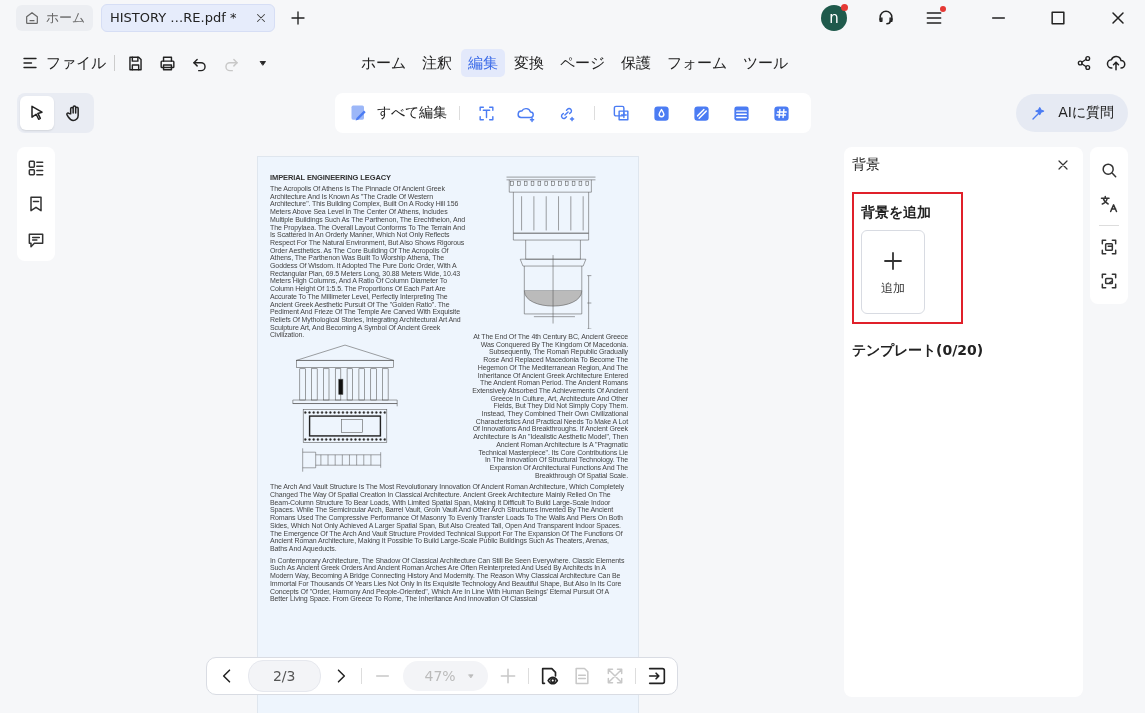  What do you see at coordinates (383, 676) in the screenshot?
I see `minus-icon` at bounding box center [383, 676].